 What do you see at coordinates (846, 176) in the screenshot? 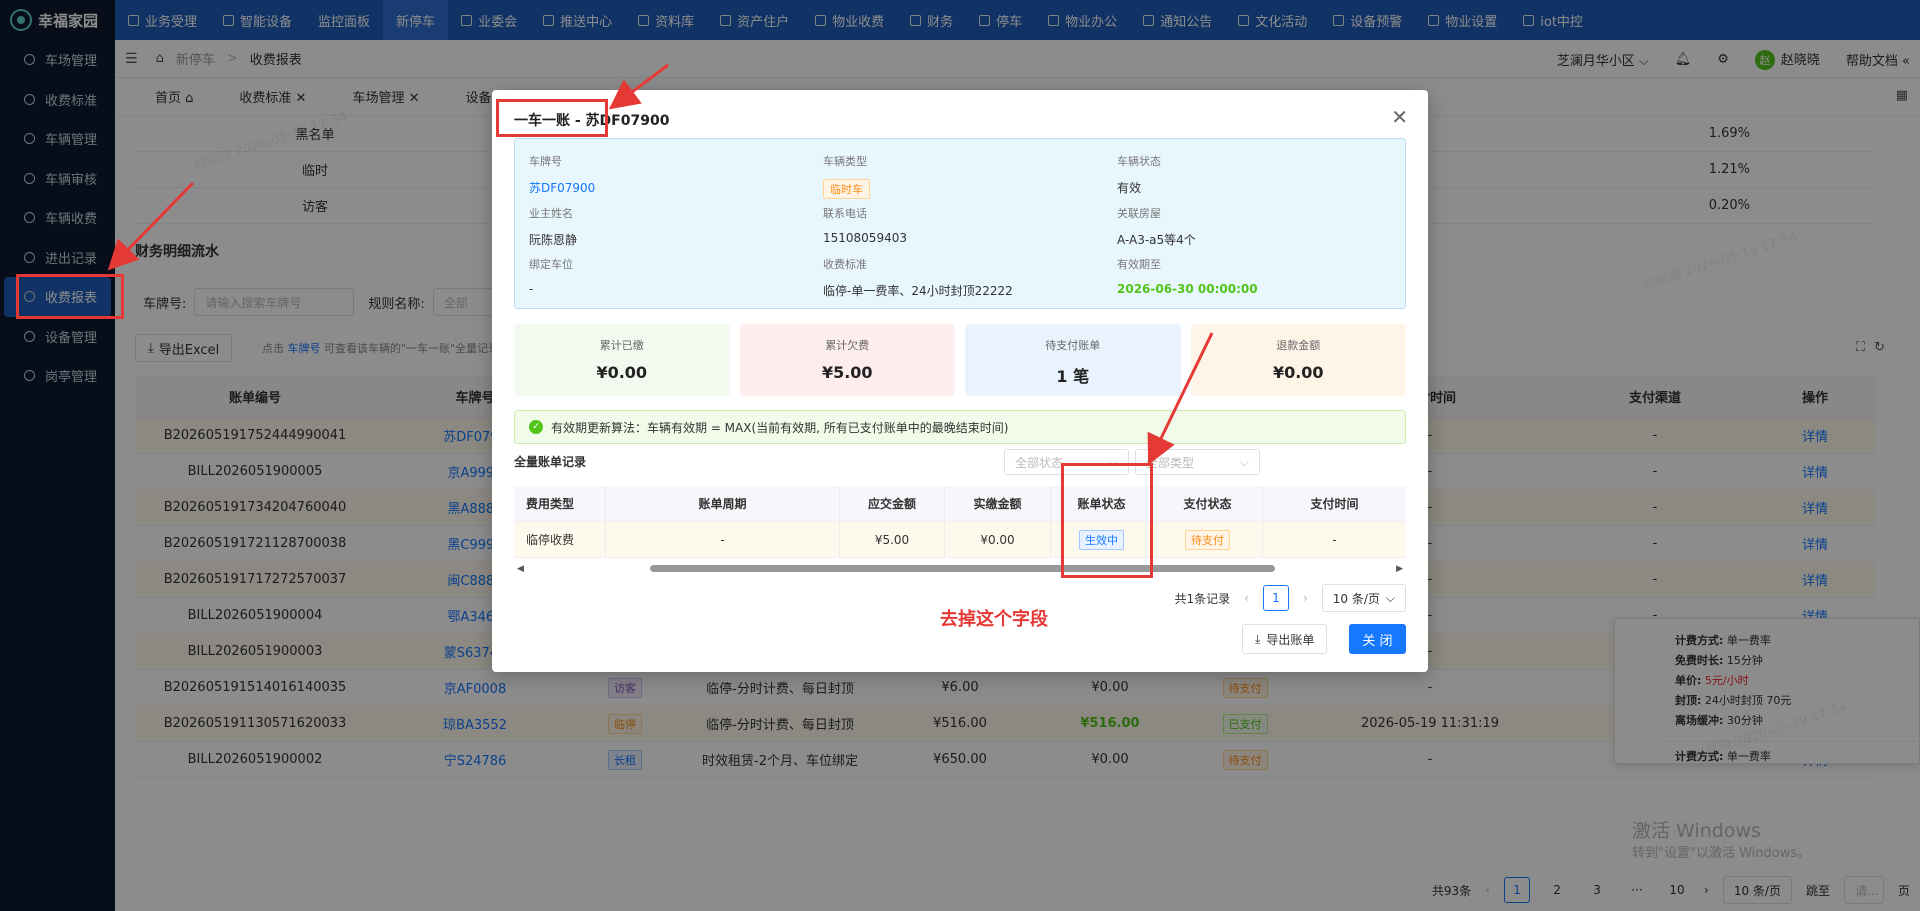
I see `info-type: 车辆类型 临时车` at bounding box center [846, 176].